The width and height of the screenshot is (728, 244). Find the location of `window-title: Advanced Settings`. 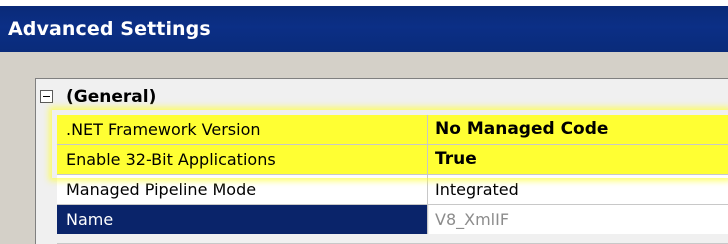

window-title: Advanced Settings is located at coordinates (109, 29).